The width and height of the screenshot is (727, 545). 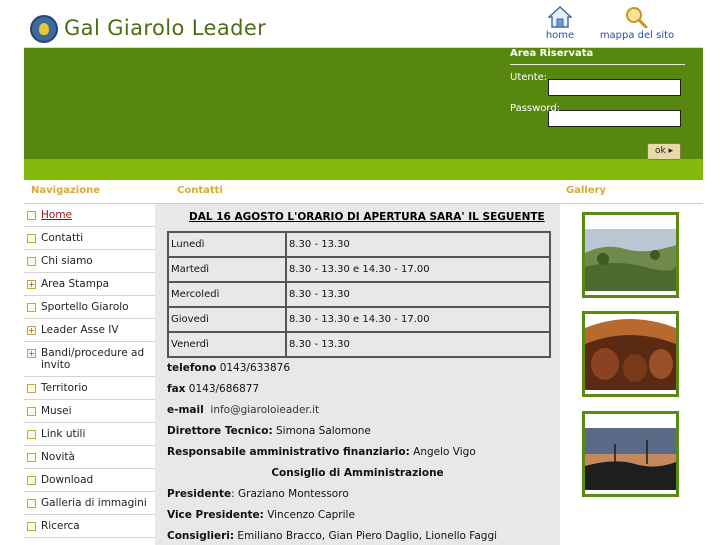 What do you see at coordinates (64, 388) in the screenshot?
I see `sidebar-item-label: Territorio` at bounding box center [64, 388].